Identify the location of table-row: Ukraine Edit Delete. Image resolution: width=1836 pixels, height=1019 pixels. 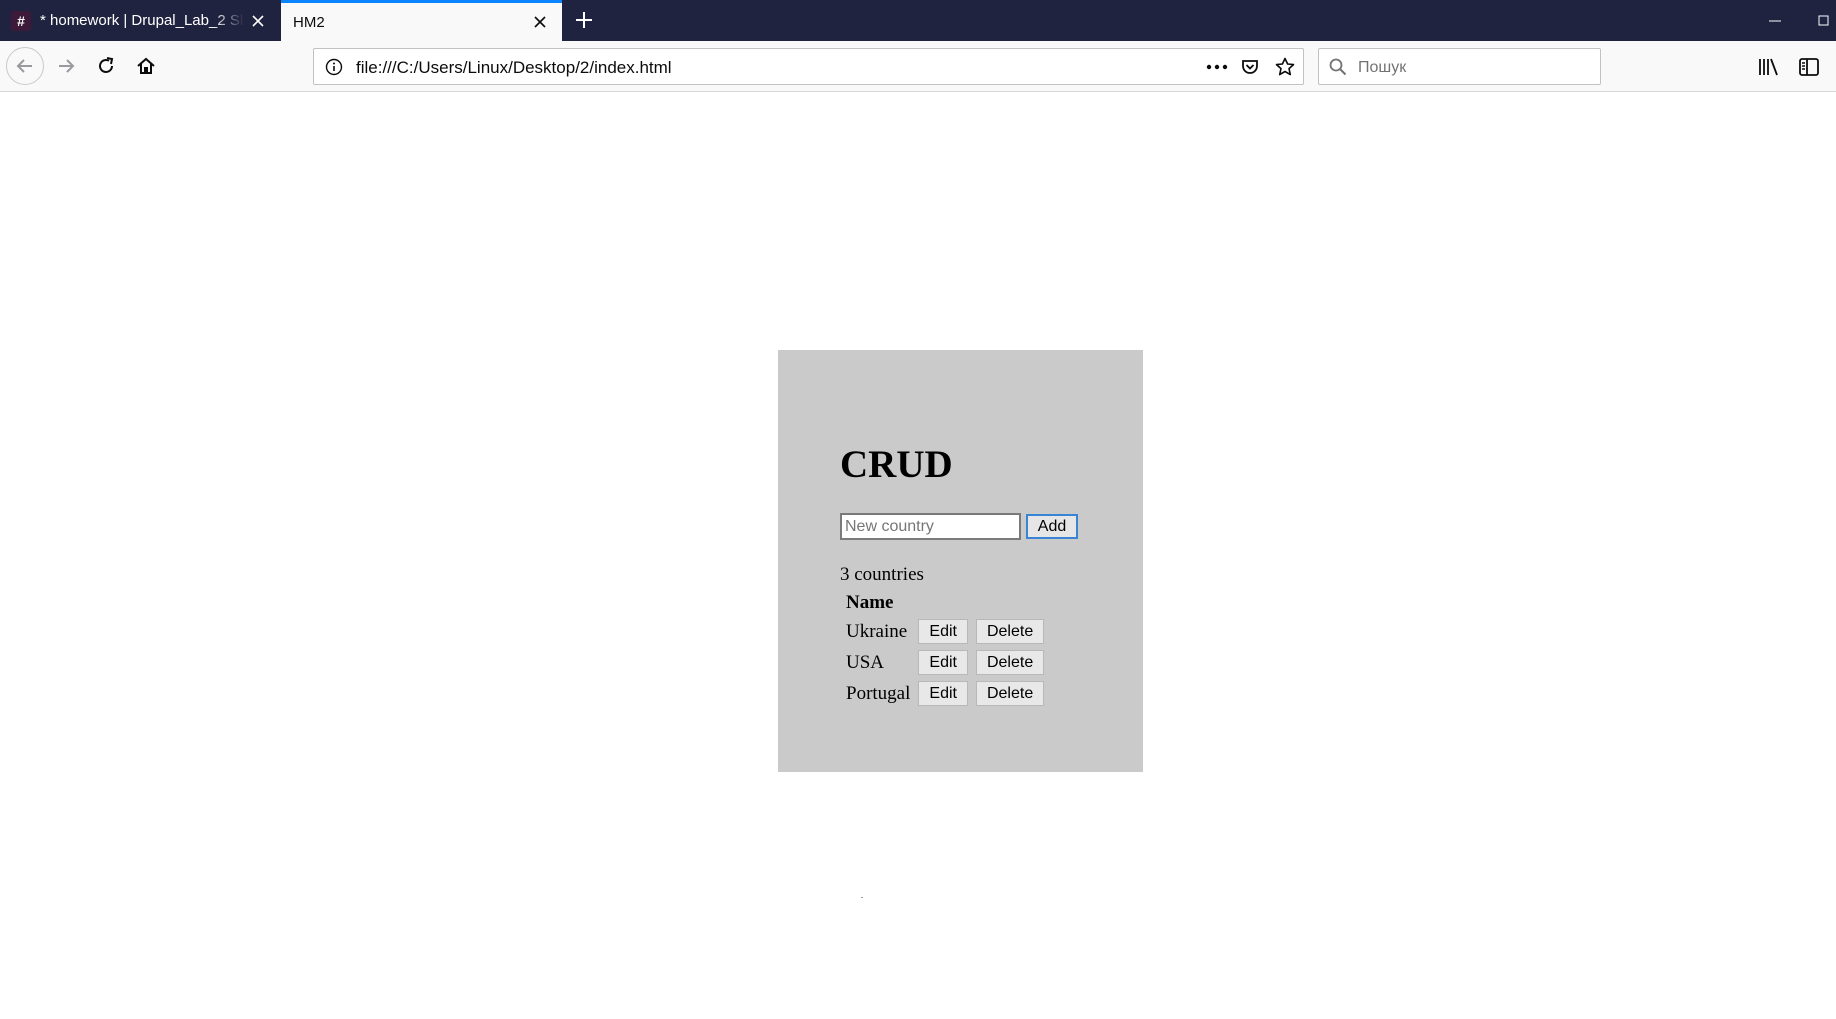
(945, 631).